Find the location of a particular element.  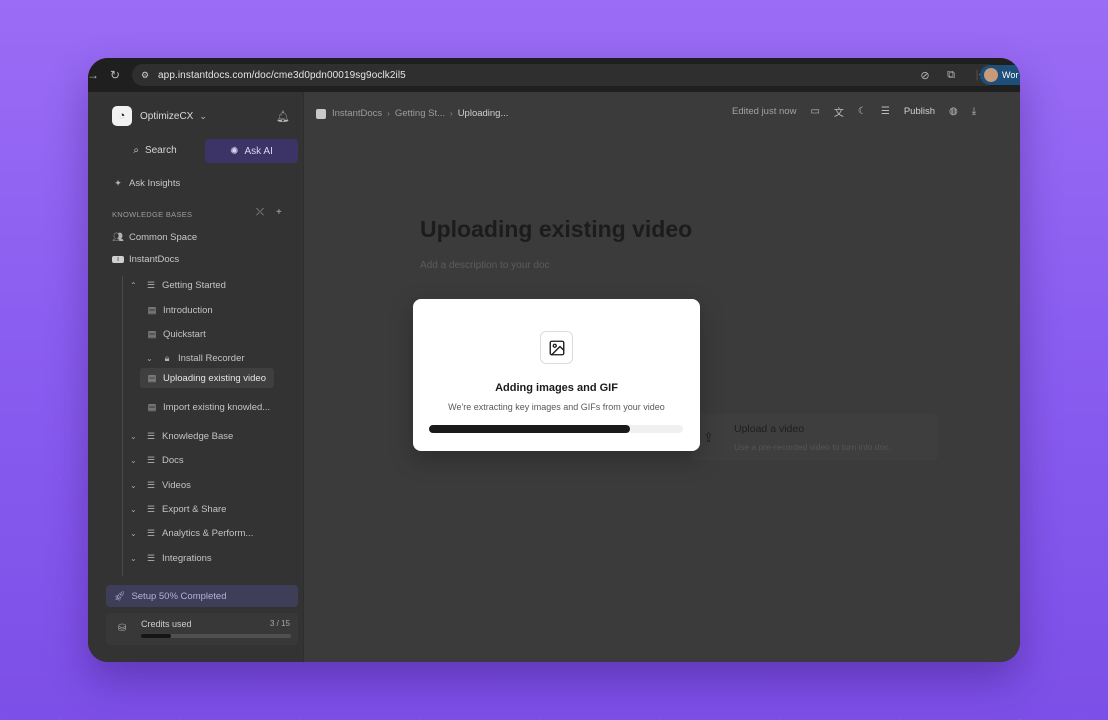

doc-toolbar: Edited just now ▭ 文 ☾ ☰ Publish ◍ ⤓ is located at coordinates (854, 111).